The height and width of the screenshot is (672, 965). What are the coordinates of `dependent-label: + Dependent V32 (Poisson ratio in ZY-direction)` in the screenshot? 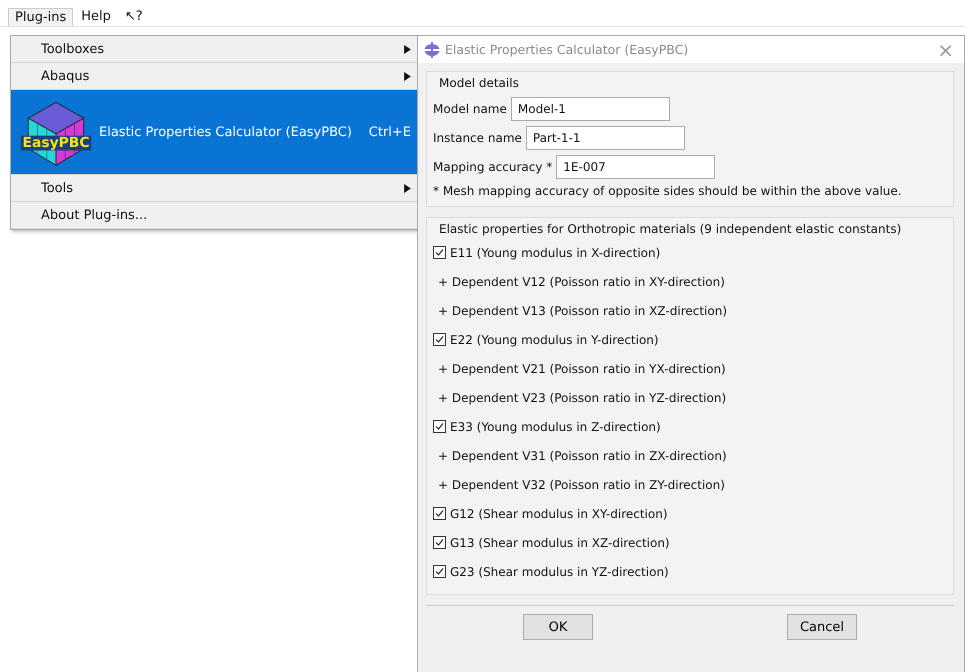 It's located at (581, 485).